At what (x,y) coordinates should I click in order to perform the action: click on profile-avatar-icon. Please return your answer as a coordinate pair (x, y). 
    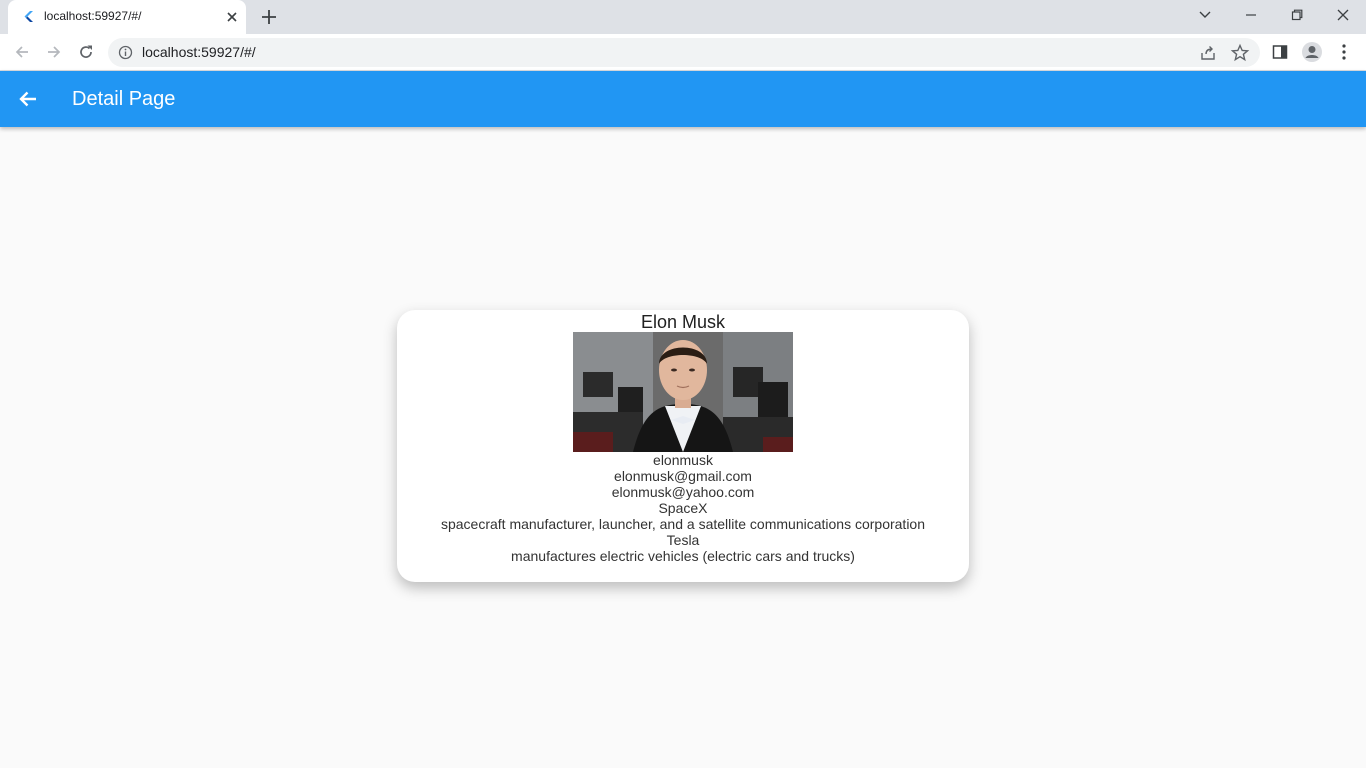
    Looking at the image, I should click on (1312, 52).